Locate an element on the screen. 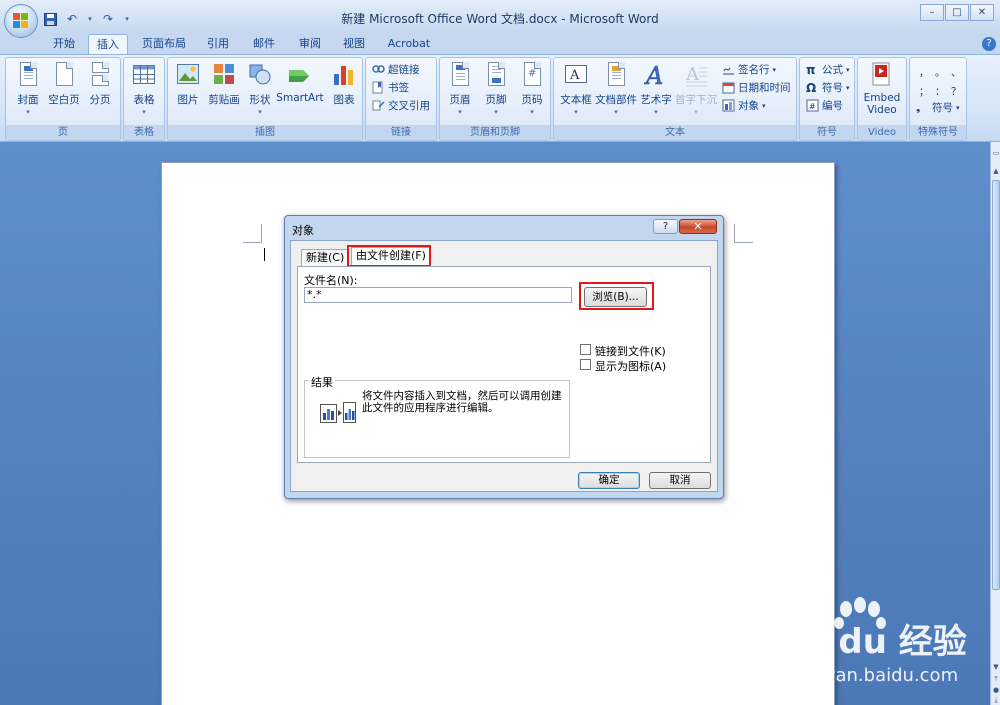 The image size is (1000, 705). symbol-glyph: 、 is located at coordinates (956, 71).